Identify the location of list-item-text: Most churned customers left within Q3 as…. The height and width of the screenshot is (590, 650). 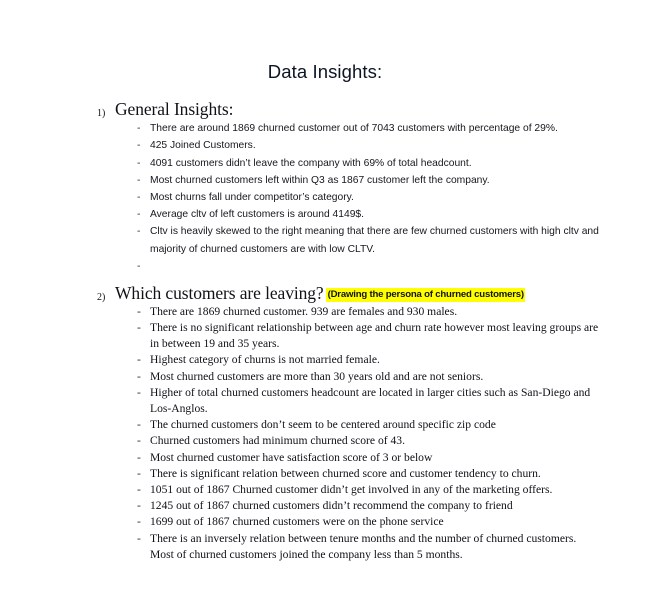
(320, 180).